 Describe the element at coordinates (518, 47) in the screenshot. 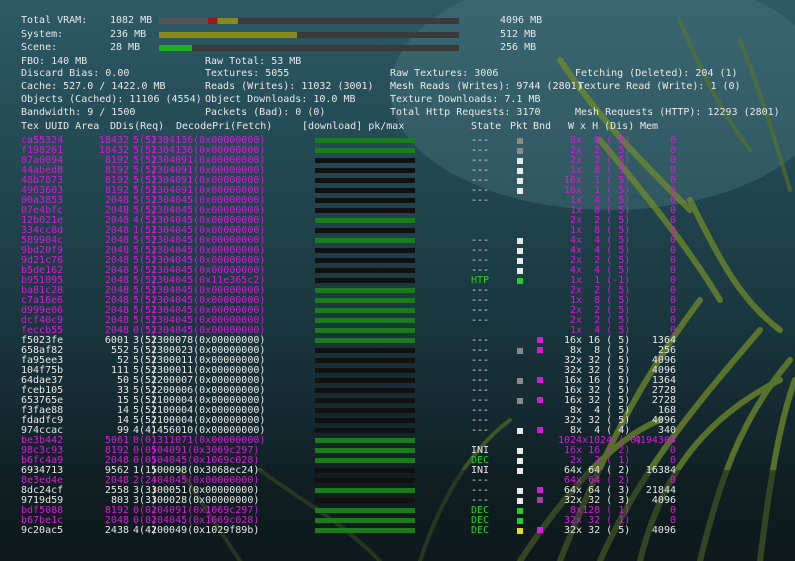

I see `scene-max: 256 MB` at that location.